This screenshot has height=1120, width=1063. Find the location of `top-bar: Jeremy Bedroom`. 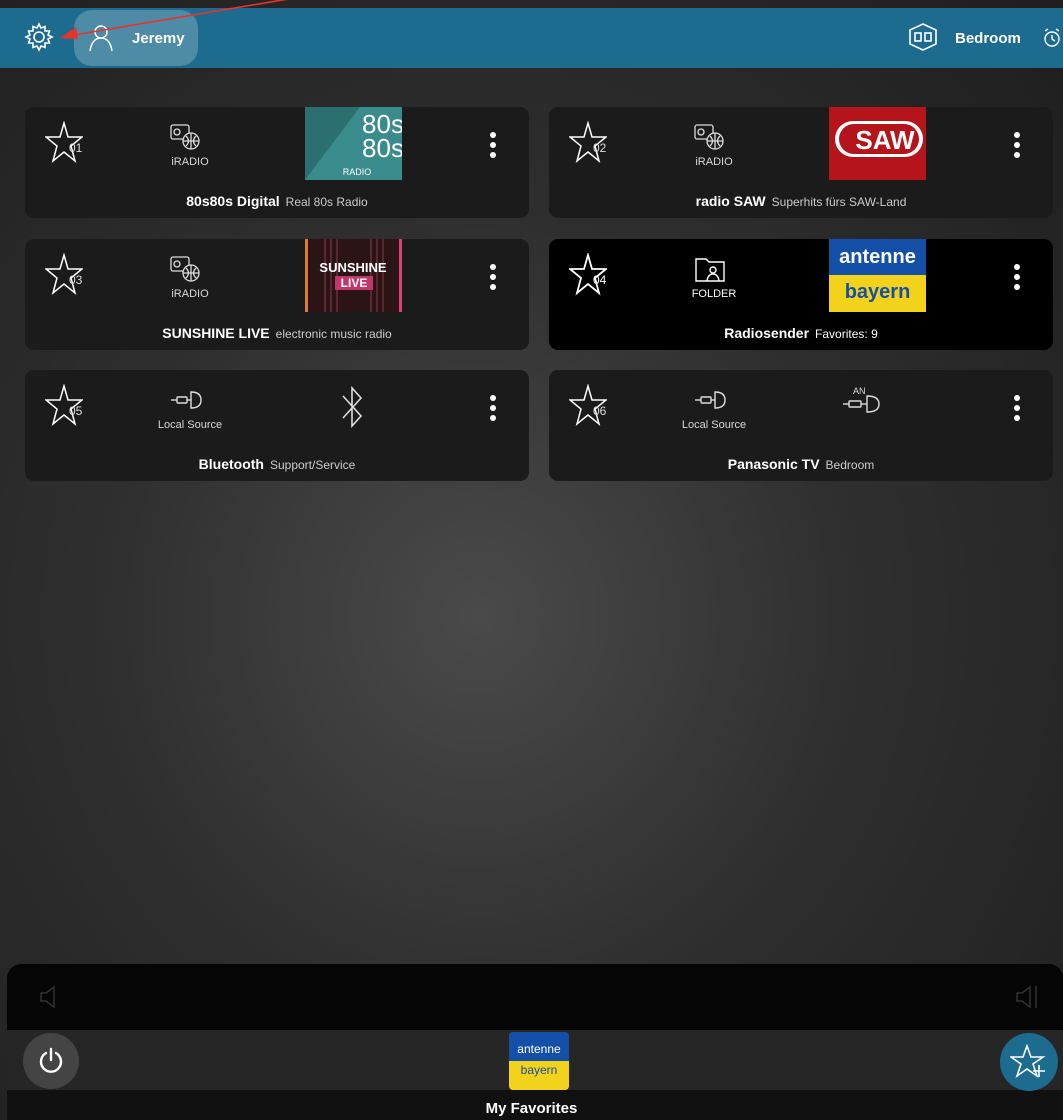

top-bar: Jeremy Bedroom is located at coordinates (531, 38).